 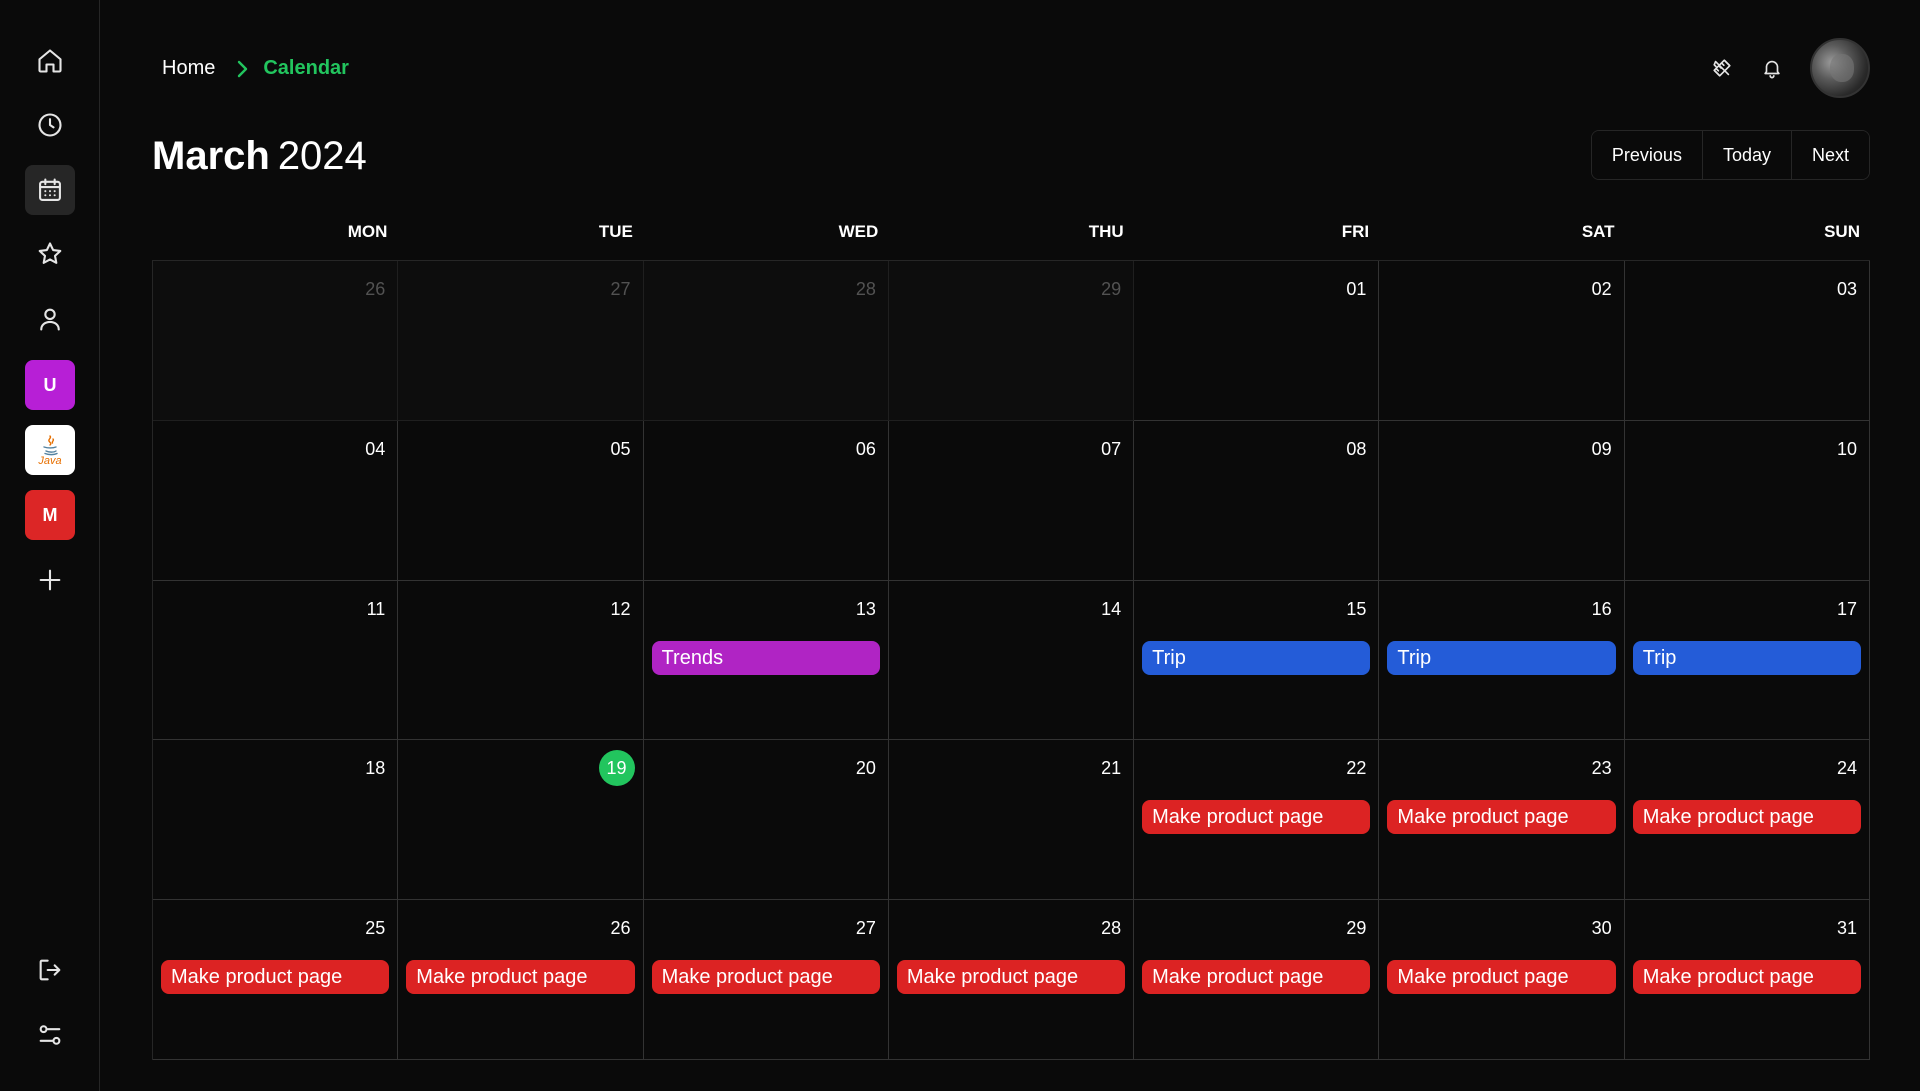 What do you see at coordinates (50, 254) in the screenshot?
I see `nav-favorites-button` at bounding box center [50, 254].